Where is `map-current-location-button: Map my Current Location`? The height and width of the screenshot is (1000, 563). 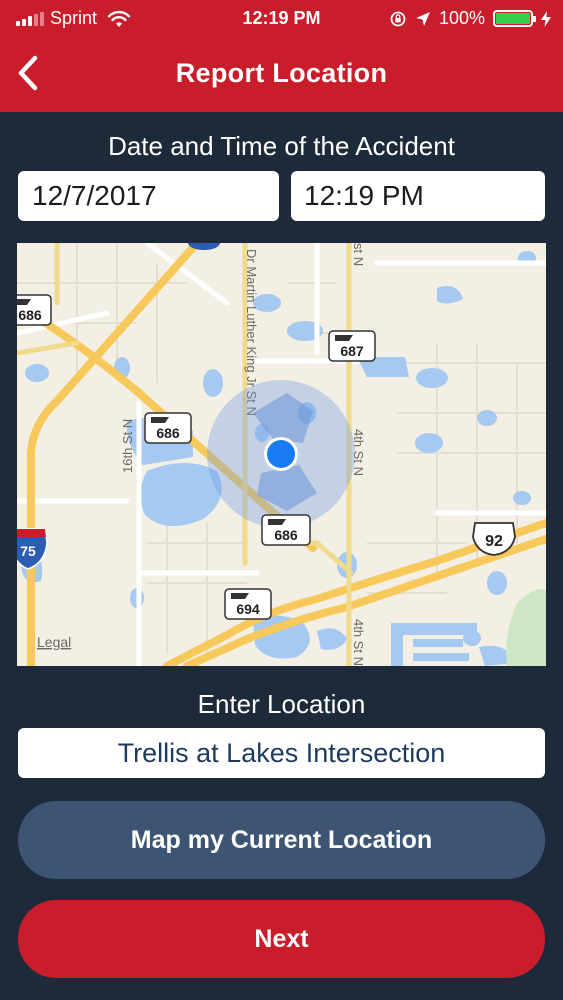
map-current-location-button: Map my Current Location is located at coordinates (281, 840).